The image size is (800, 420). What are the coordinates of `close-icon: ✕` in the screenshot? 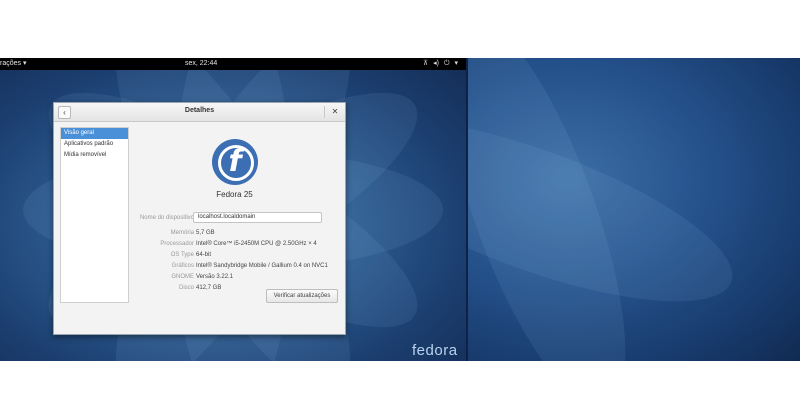 It's located at (335, 111).